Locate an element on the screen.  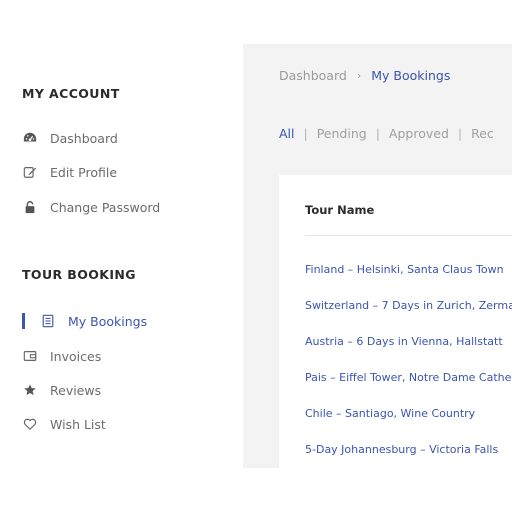
sidebar-item-invoices: Invoices is located at coordinates (61, 356).